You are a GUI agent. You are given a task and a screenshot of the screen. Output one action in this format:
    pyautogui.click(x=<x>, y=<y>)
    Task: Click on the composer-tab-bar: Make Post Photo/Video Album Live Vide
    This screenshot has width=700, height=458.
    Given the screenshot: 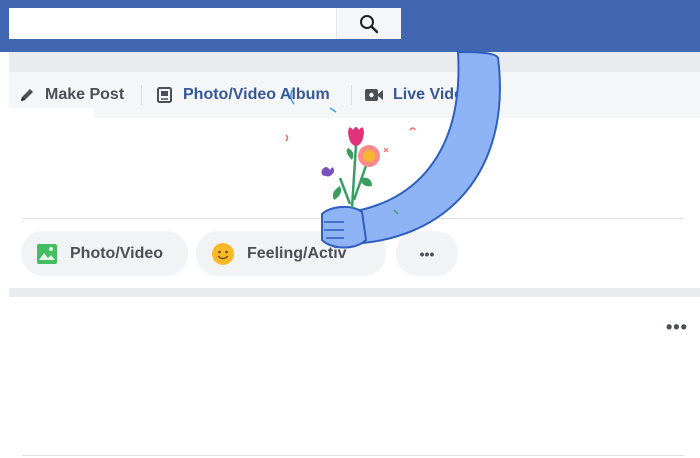 What is the action you would take?
    pyautogui.click(x=354, y=95)
    